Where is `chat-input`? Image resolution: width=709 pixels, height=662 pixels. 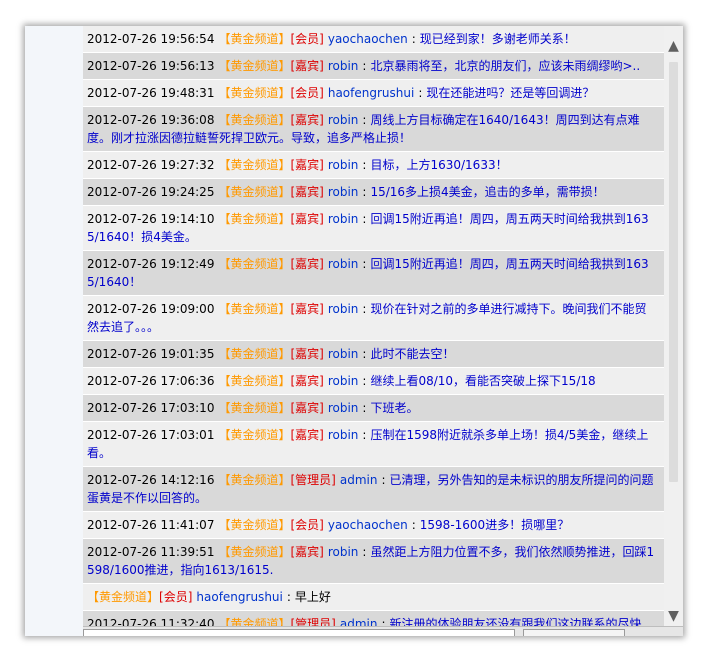 chat-input is located at coordinates (299, 632).